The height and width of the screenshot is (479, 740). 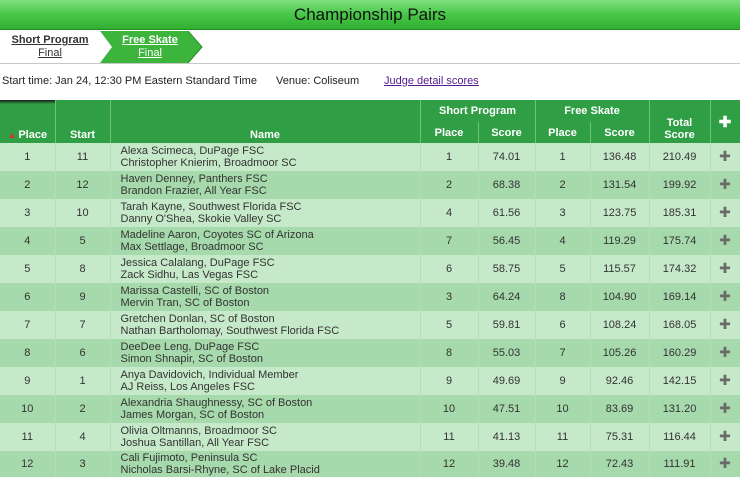 What do you see at coordinates (83, 241) in the screenshot?
I see `cell-start: 5` at bounding box center [83, 241].